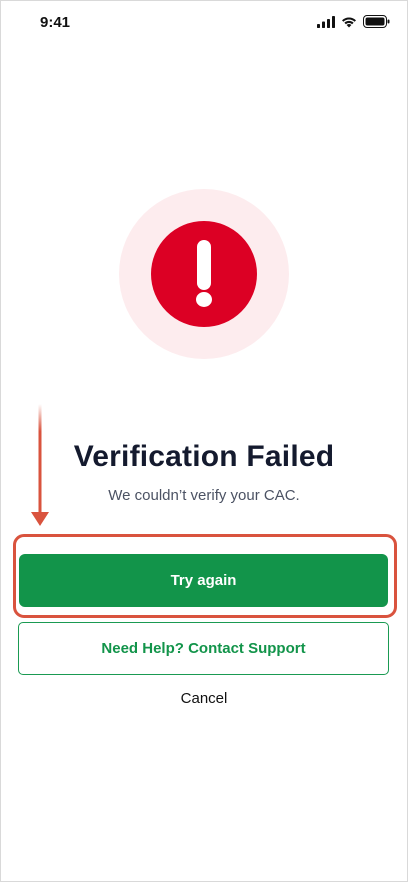  Describe the element at coordinates (204, 495) in the screenshot. I see `page-subtitle: We couldn’t verify your CAC.` at that location.